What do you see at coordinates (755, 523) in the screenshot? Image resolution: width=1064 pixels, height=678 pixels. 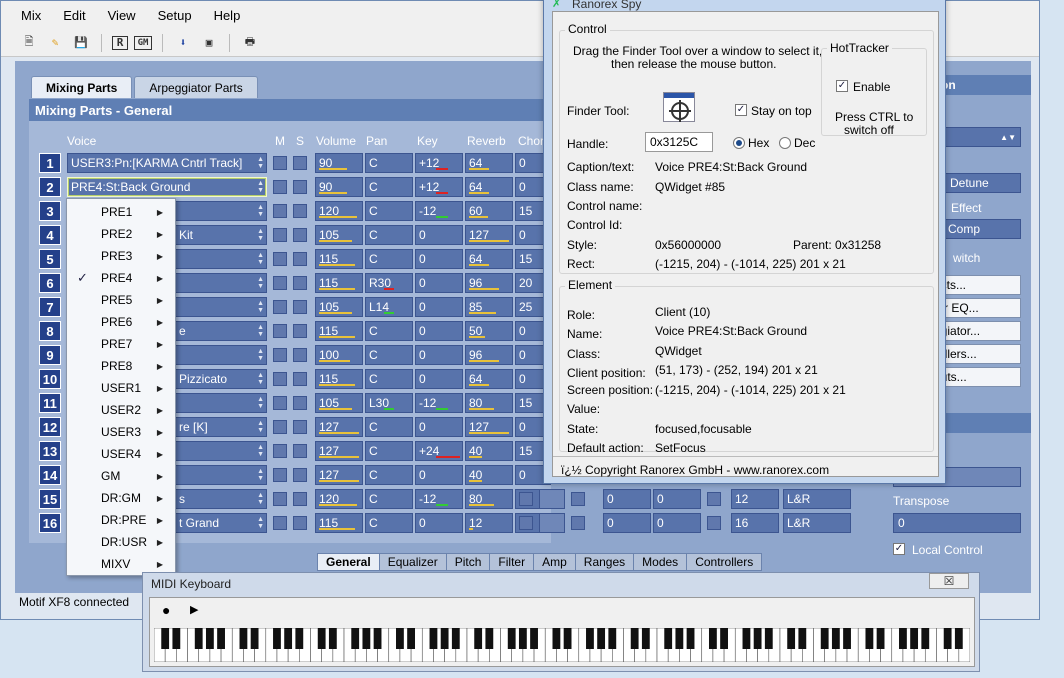 I see `channel-field: 16` at bounding box center [755, 523].